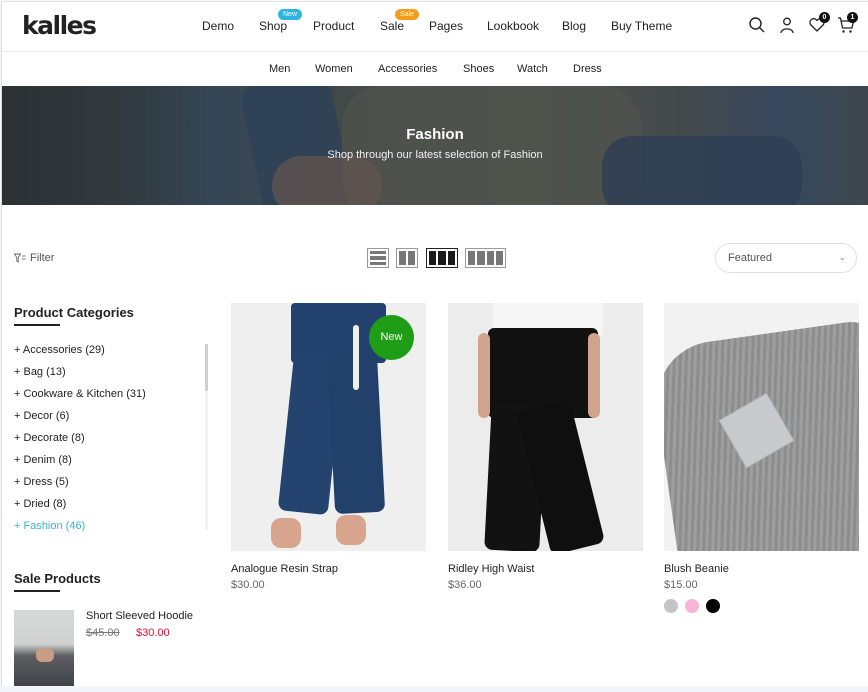 The height and width of the screenshot is (692, 868). What do you see at coordinates (587, 69) in the screenshot?
I see `subnav-dress: Dress` at bounding box center [587, 69].